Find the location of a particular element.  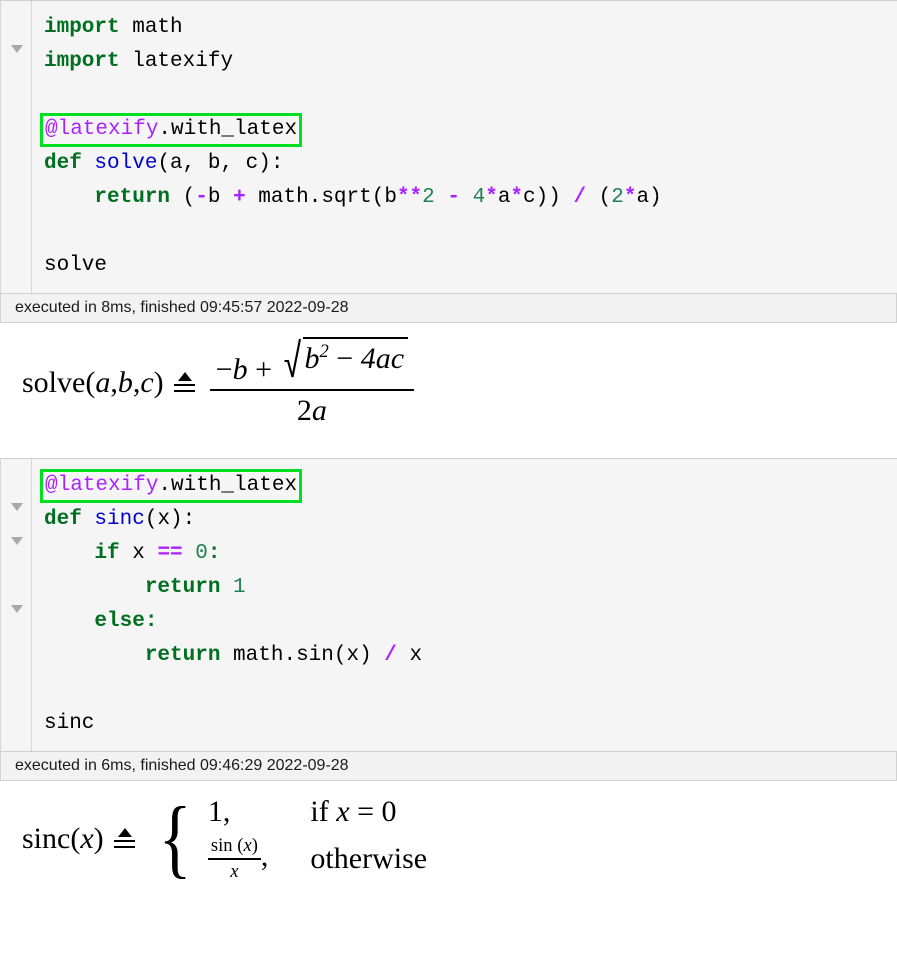

token-function-name: sinc is located at coordinates (119, 519).